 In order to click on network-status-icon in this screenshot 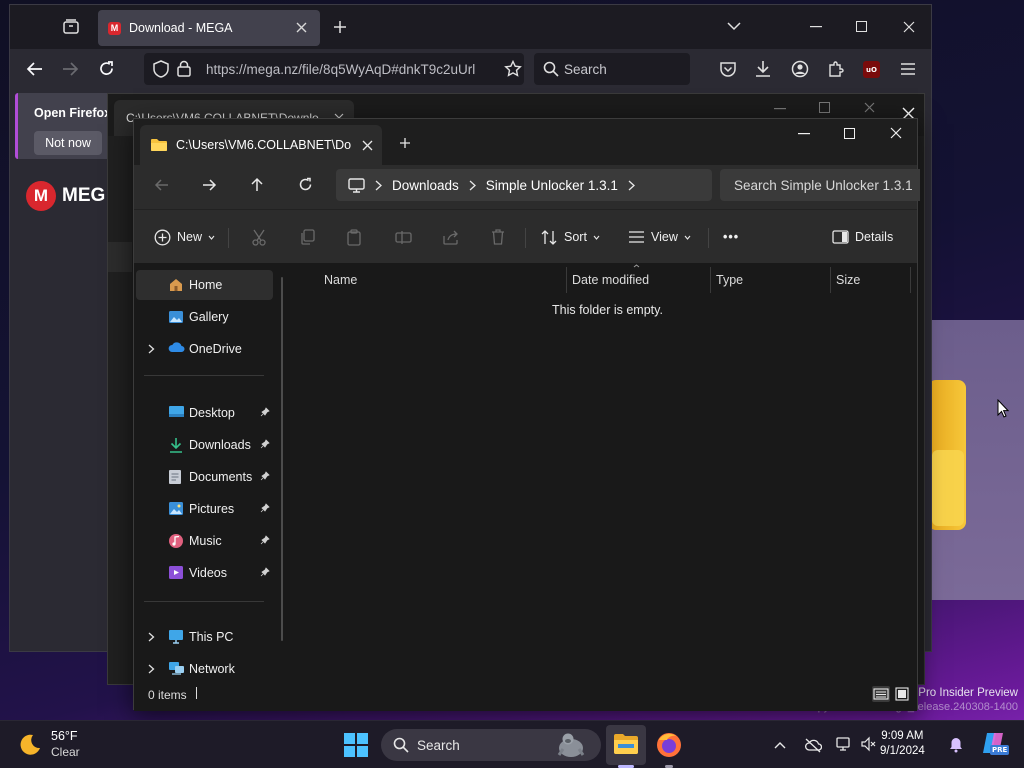, I will do `click(844, 744)`.